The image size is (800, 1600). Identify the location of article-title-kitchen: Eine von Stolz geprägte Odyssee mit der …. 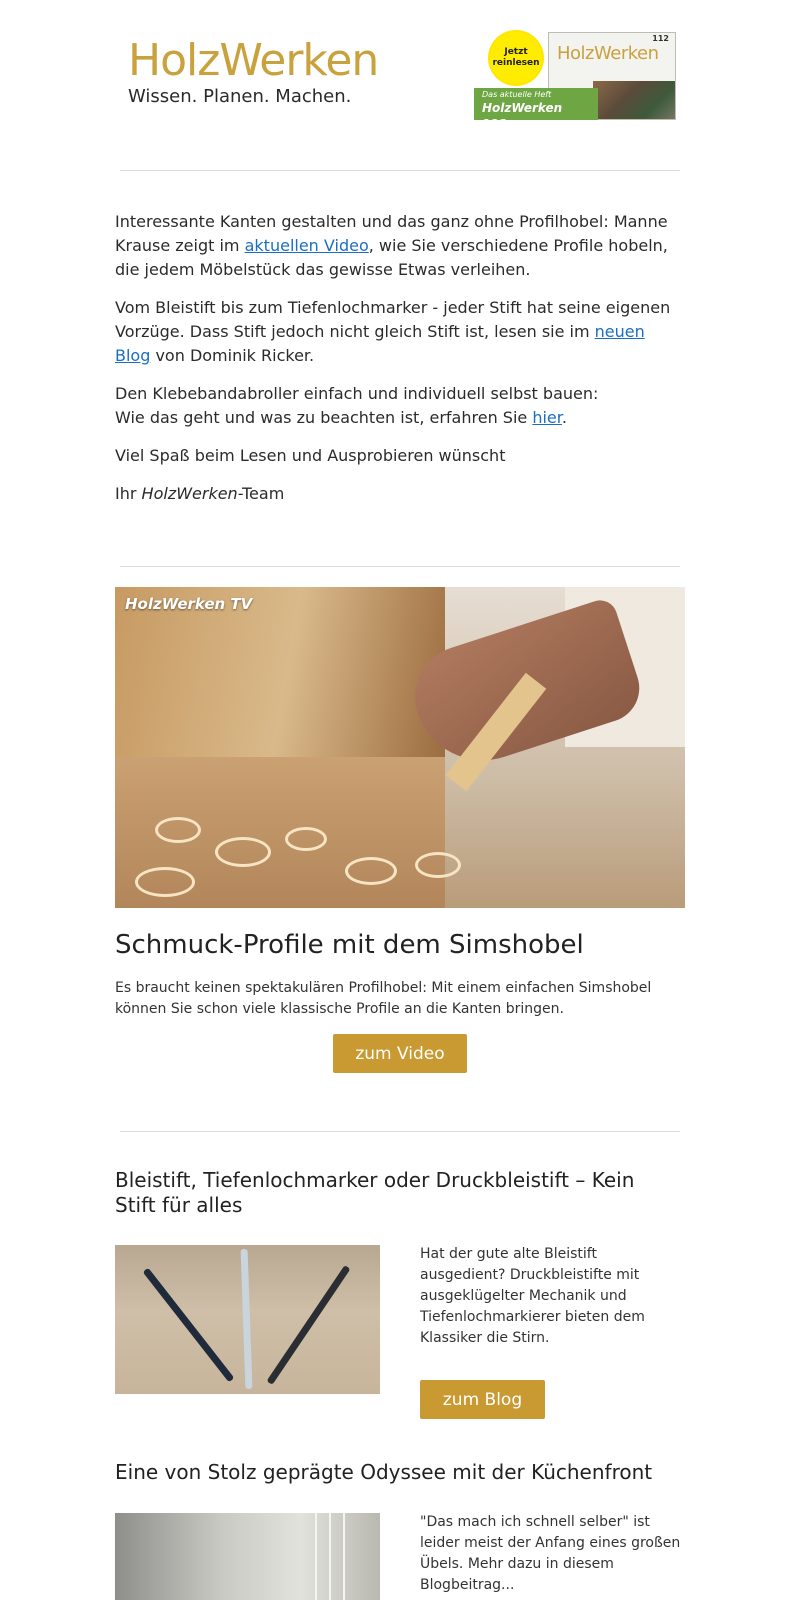
(395, 1472).